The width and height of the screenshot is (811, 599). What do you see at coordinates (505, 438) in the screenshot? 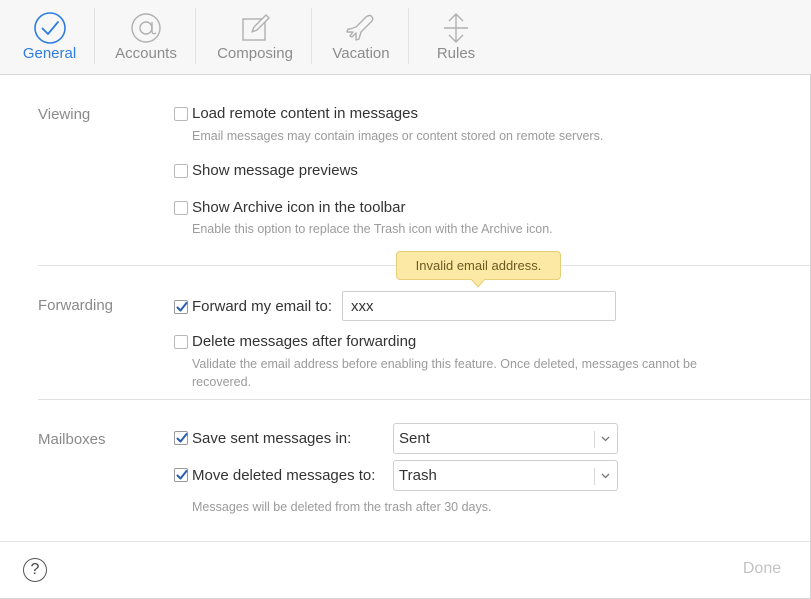
I see `save-sent-select: Sent` at bounding box center [505, 438].